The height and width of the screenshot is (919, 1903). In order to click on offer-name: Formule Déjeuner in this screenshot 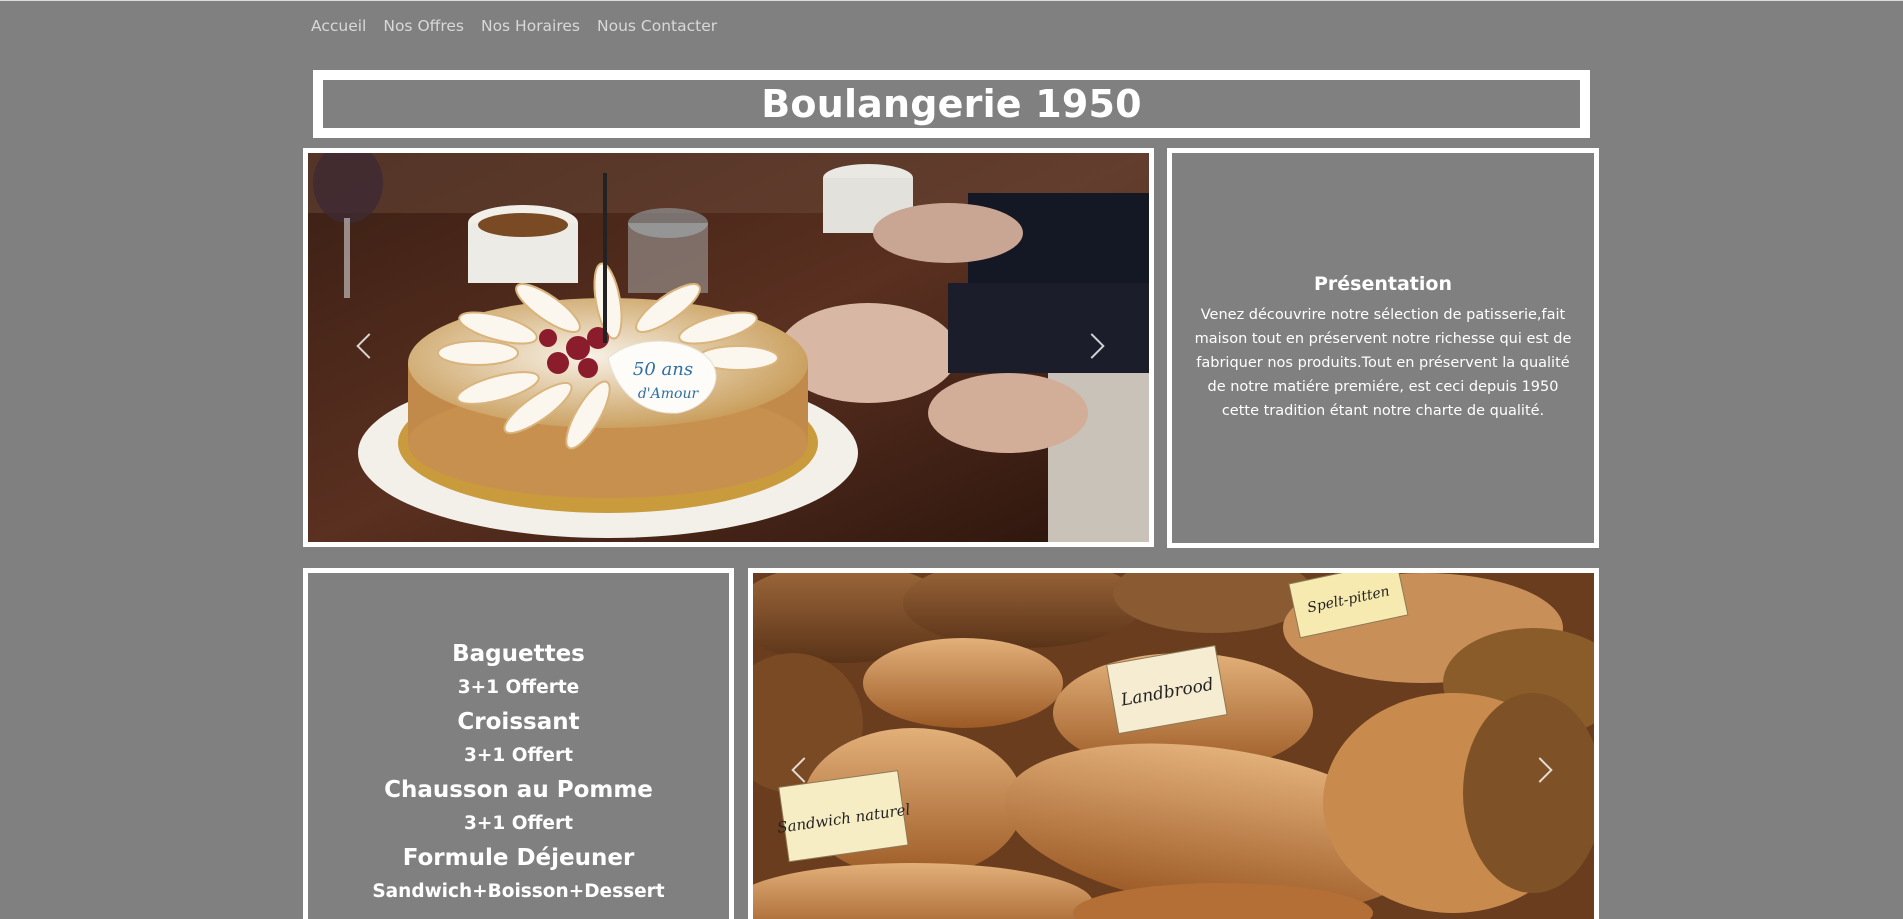, I will do `click(518, 858)`.